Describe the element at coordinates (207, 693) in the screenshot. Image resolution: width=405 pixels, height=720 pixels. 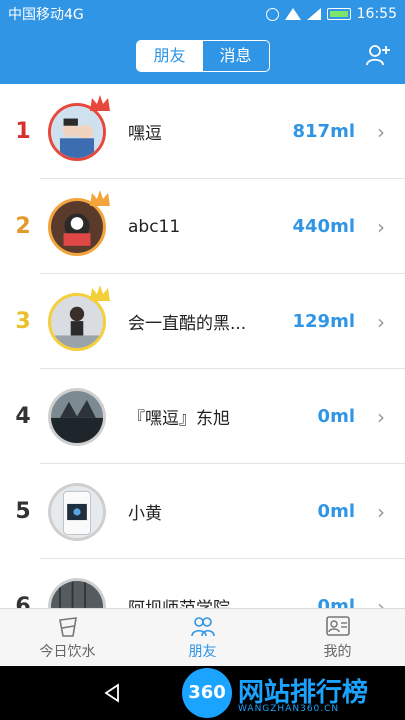
I see `watermark-logo: 360` at that location.